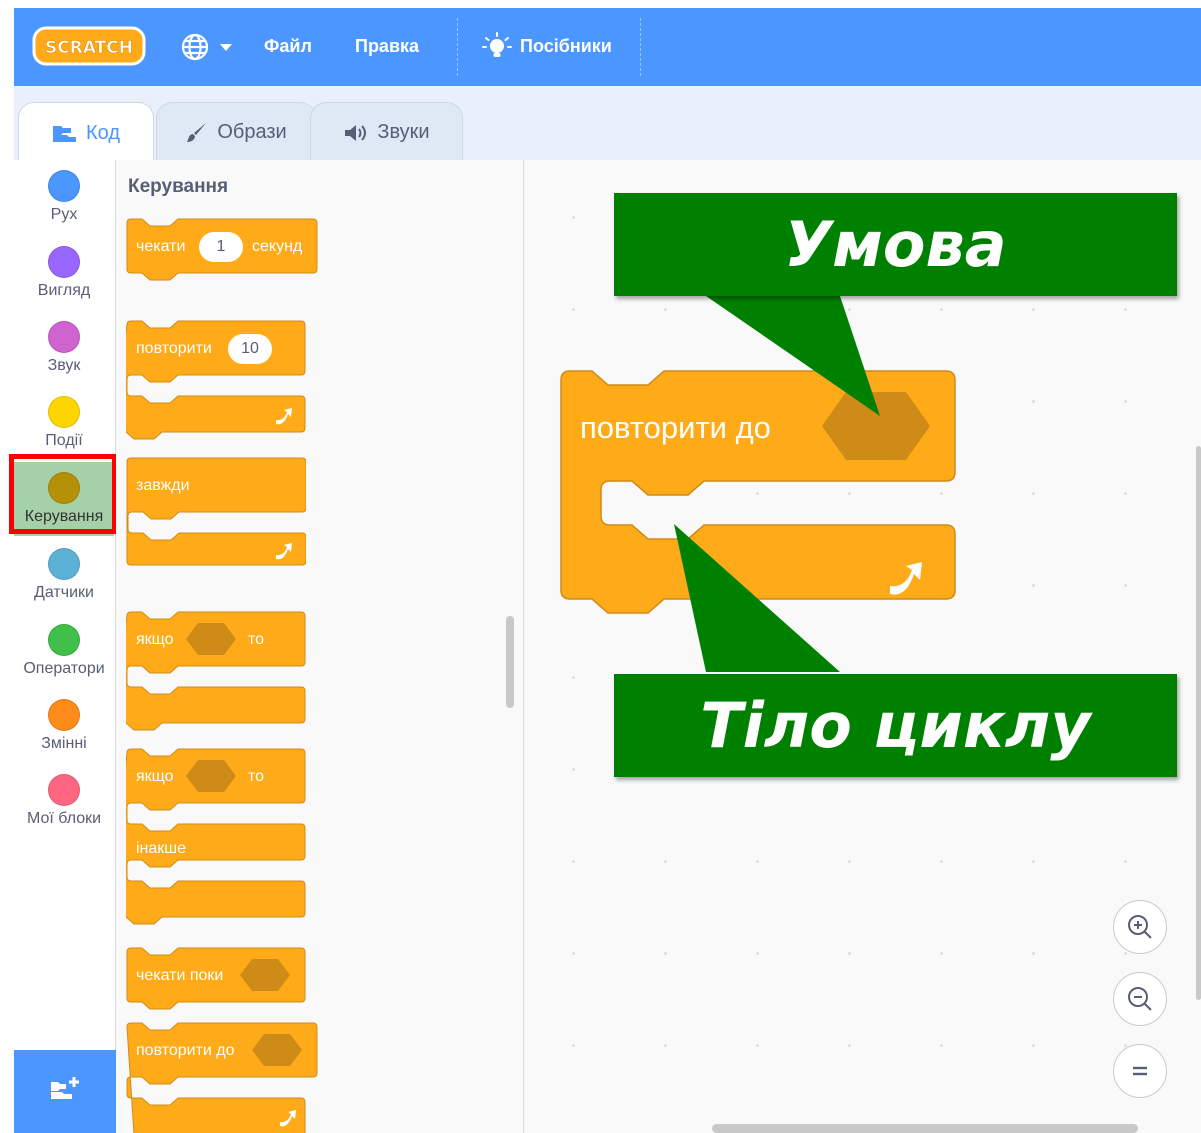  I want to click on category-looks-dot, so click(64, 262).